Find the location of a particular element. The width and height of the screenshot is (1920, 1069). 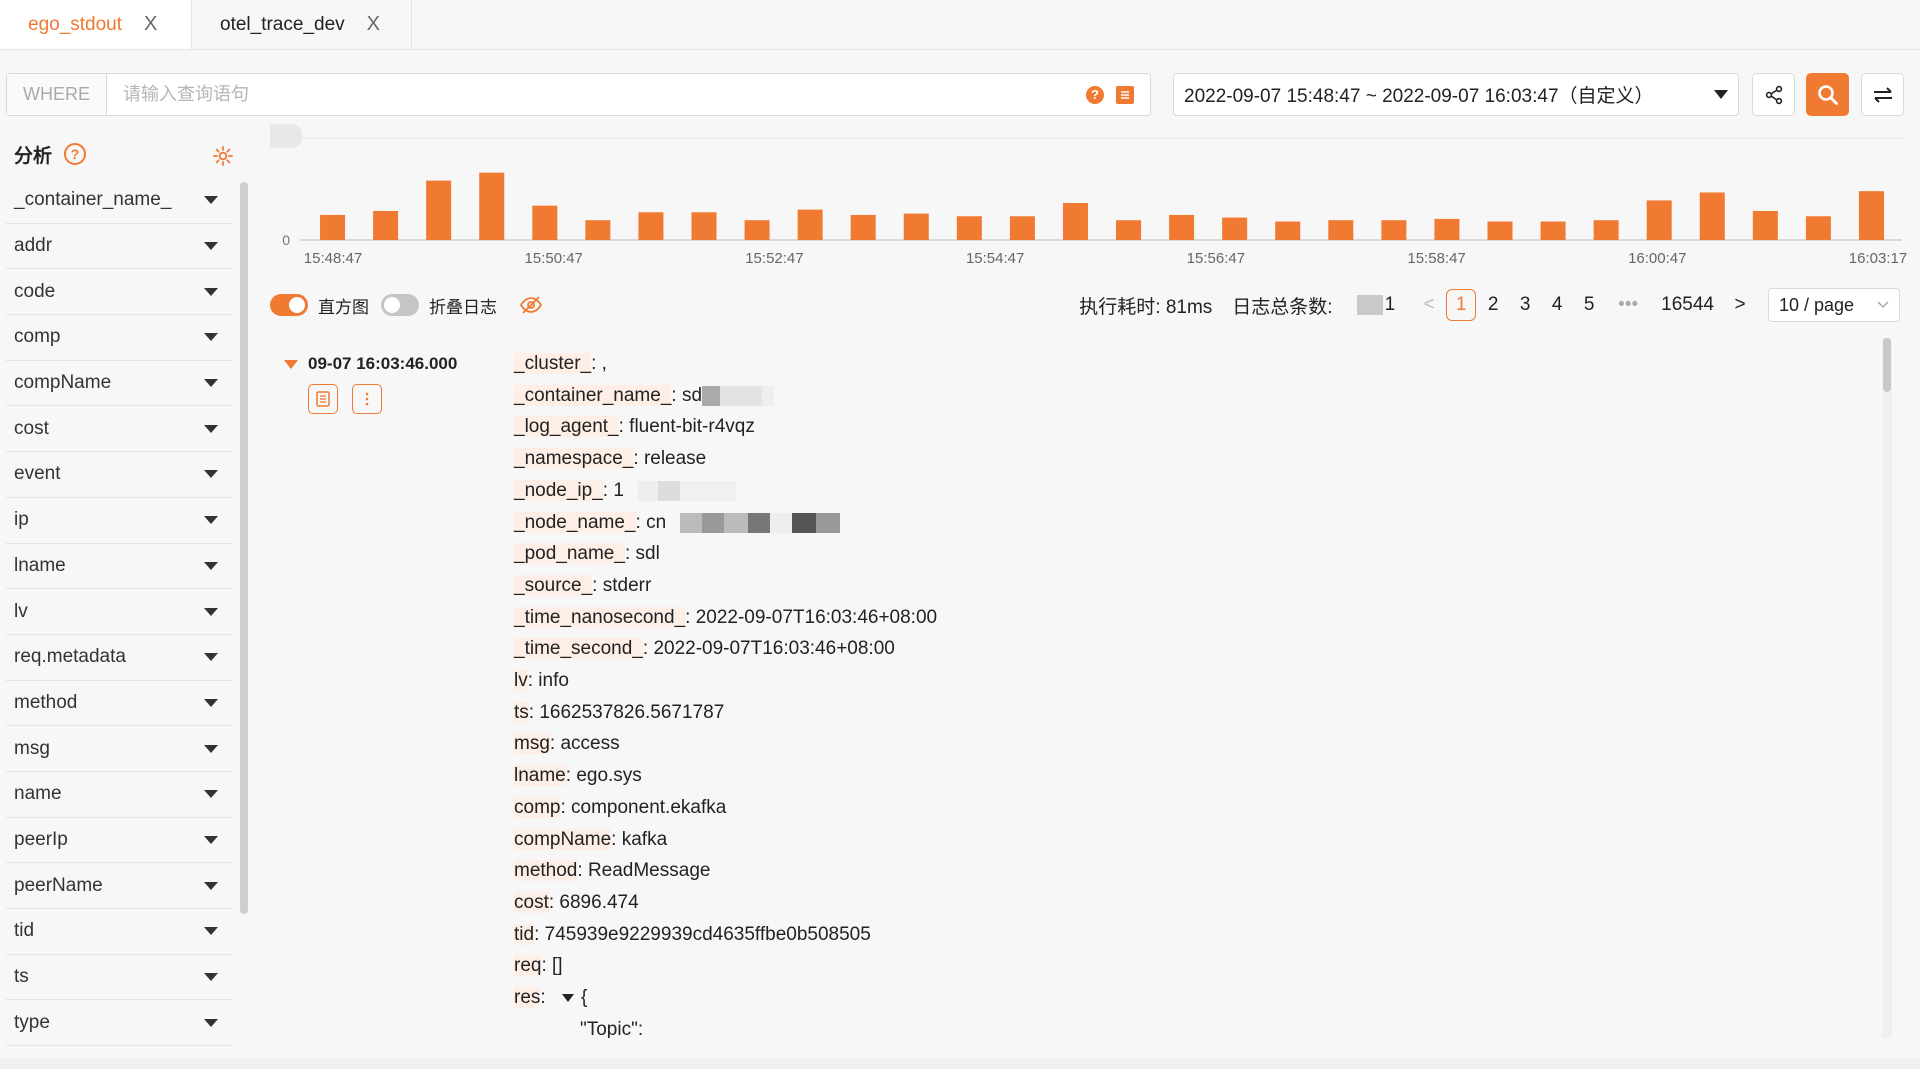

page-4: 4 is located at coordinates (1557, 305).